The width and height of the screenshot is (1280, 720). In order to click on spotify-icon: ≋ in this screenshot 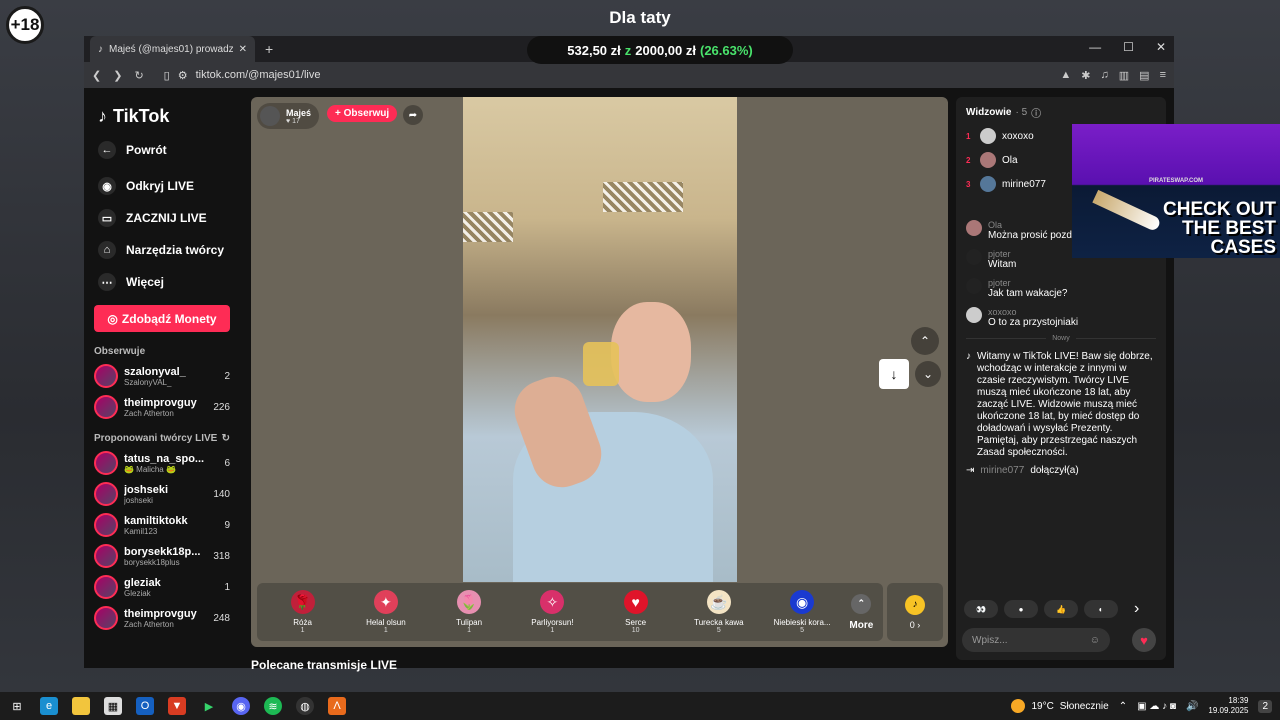, I will do `click(273, 706)`.